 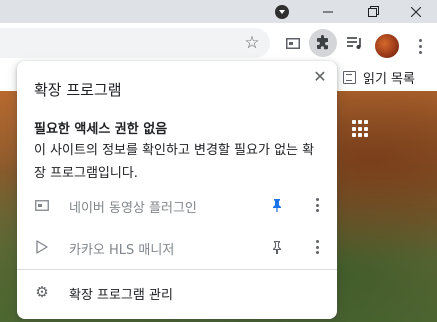 I want to click on window-close-icon, so click(x=416, y=11).